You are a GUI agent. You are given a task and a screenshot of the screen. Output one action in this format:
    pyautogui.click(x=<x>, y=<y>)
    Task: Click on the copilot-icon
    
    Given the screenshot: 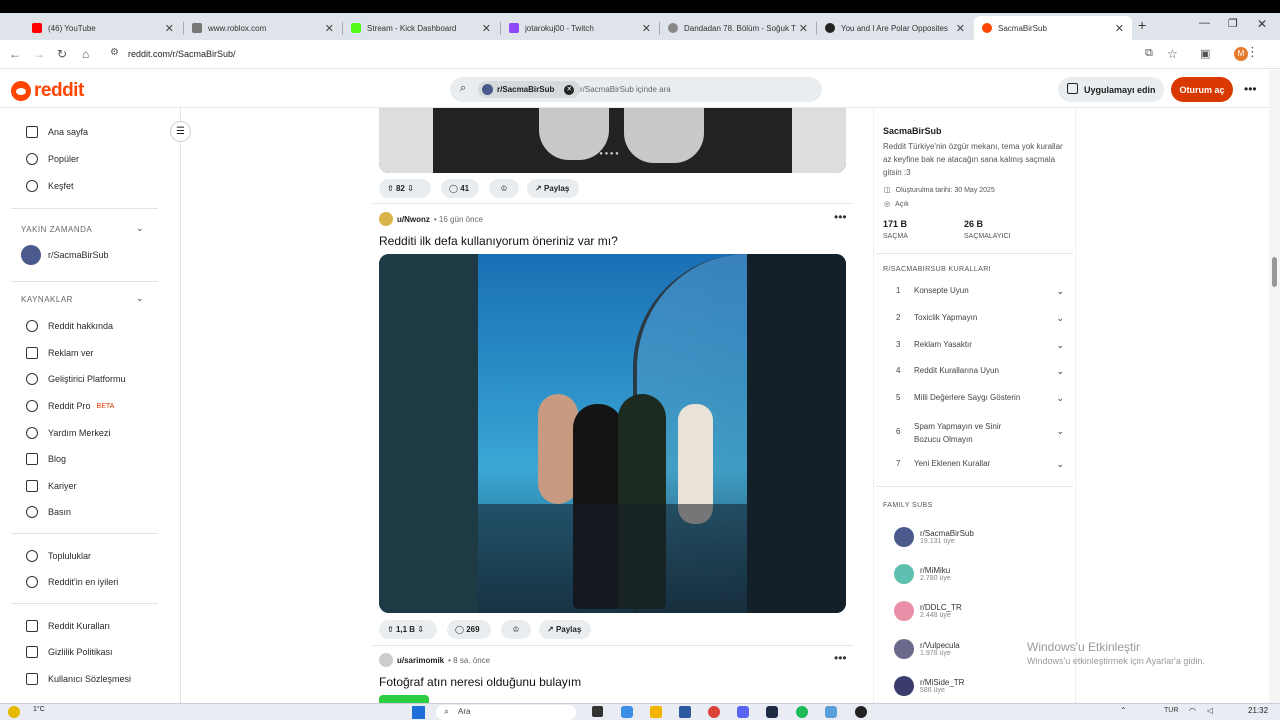 What is the action you would take?
    pyautogui.click(x=627, y=712)
    